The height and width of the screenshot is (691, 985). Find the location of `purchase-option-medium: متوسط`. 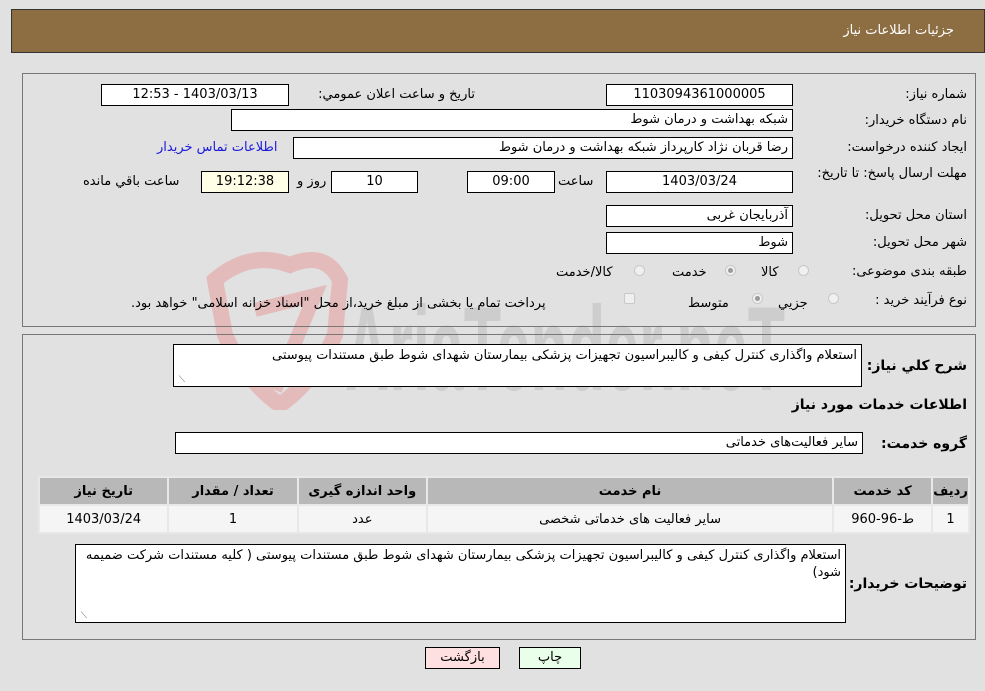

purchase-option-medium: متوسط is located at coordinates (708, 303).